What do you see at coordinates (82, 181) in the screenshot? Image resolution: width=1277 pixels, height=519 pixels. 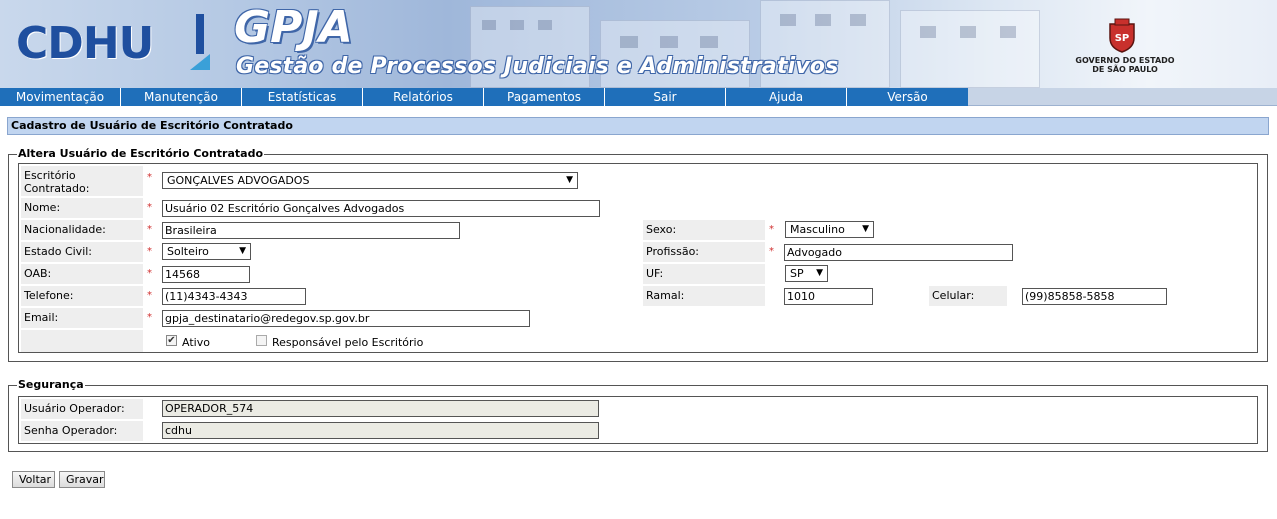 I see `escritorio-label: Escritório Contratado:` at bounding box center [82, 181].